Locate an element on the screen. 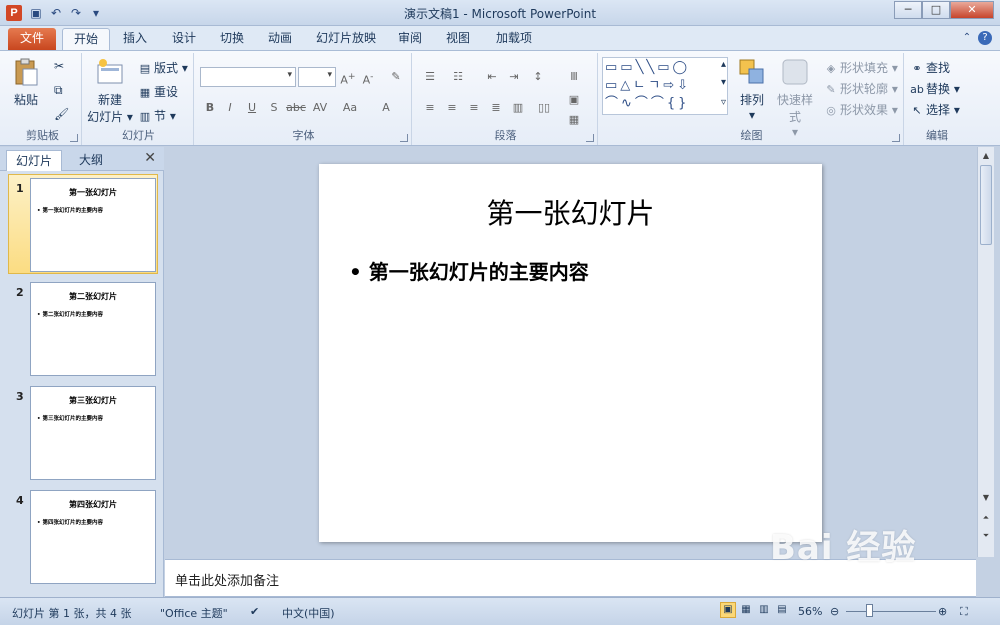  tab-view: 视图 is located at coordinates (458, 39).